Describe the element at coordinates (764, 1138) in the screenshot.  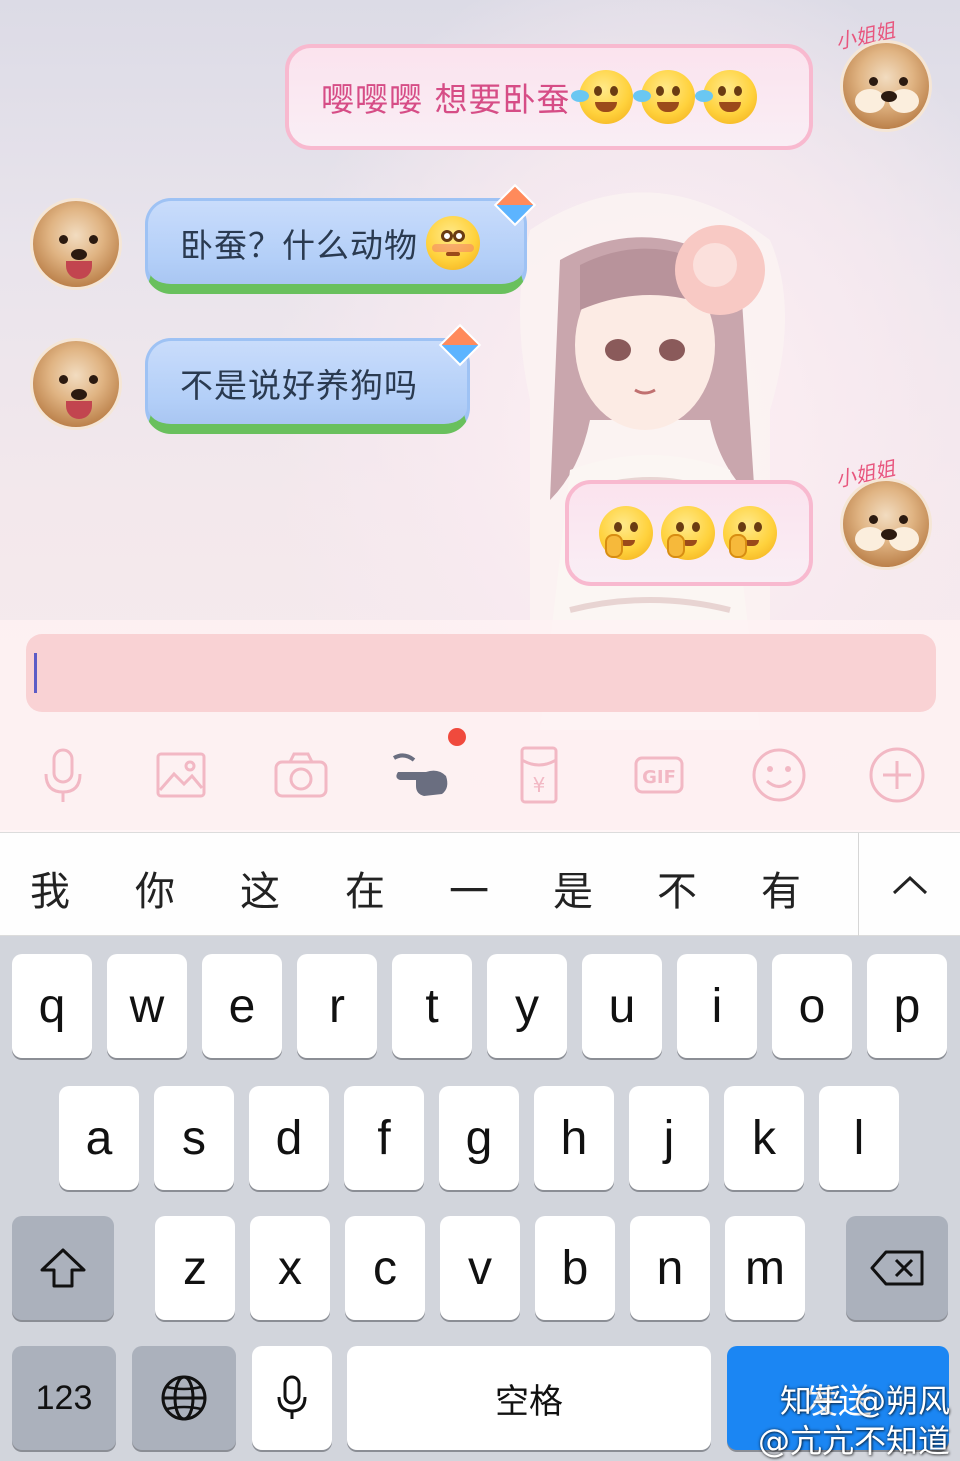
I see `key-k: k` at that location.